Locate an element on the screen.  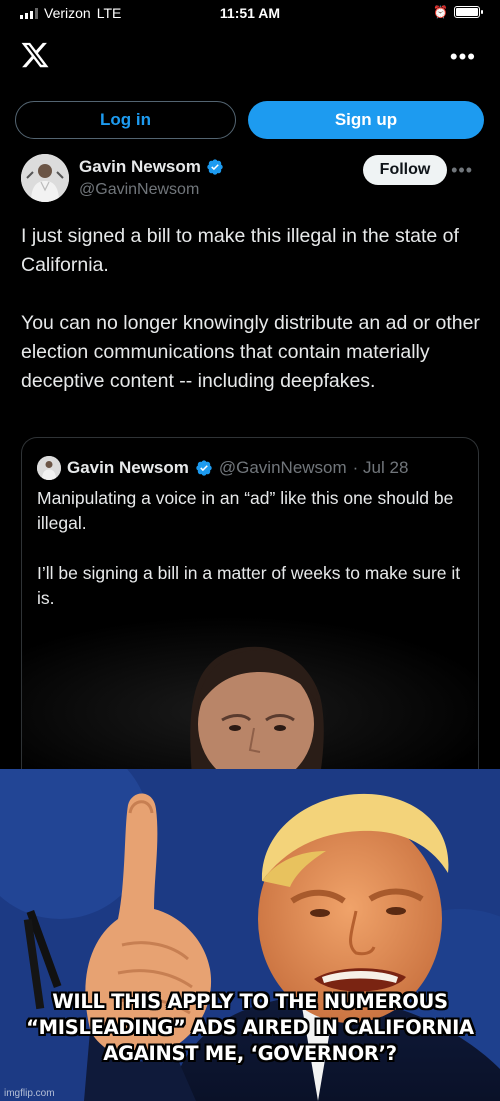
quote-avatar is located at coordinates (49, 468).